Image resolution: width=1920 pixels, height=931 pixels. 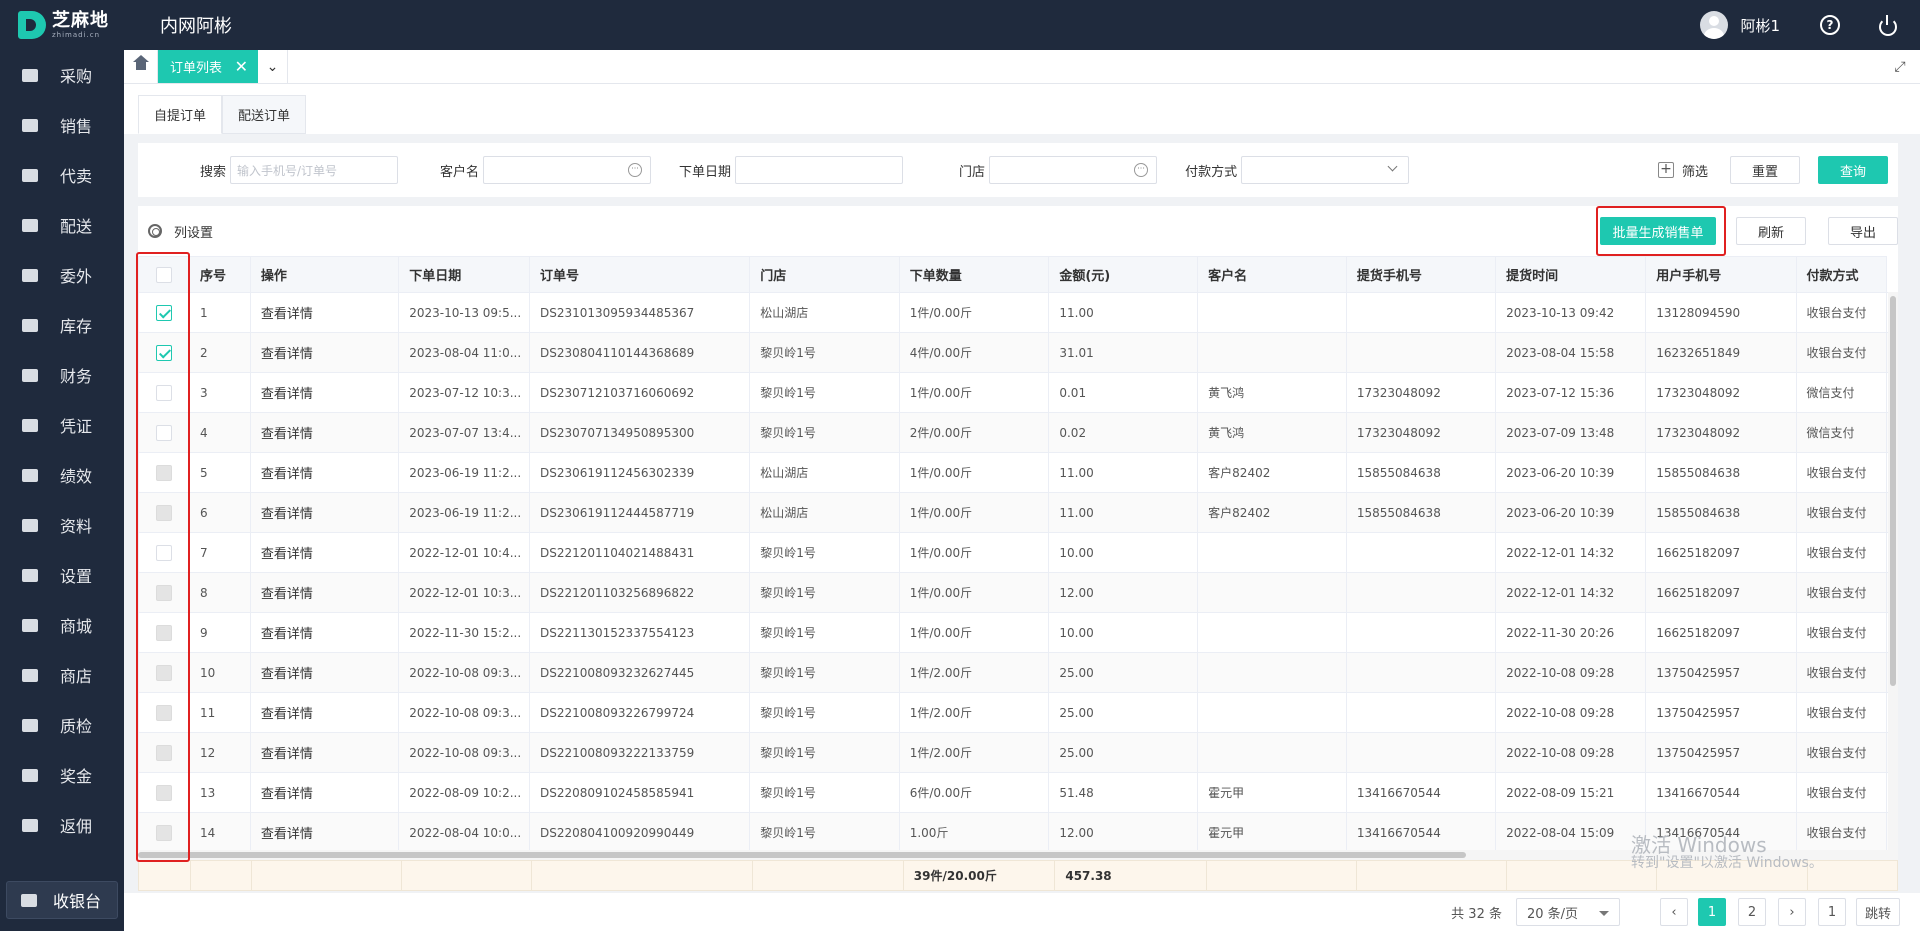 What do you see at coordinates (1073, 170) in the screenshot?
I see `store-input: ···` at bounding box center [1073, 170].